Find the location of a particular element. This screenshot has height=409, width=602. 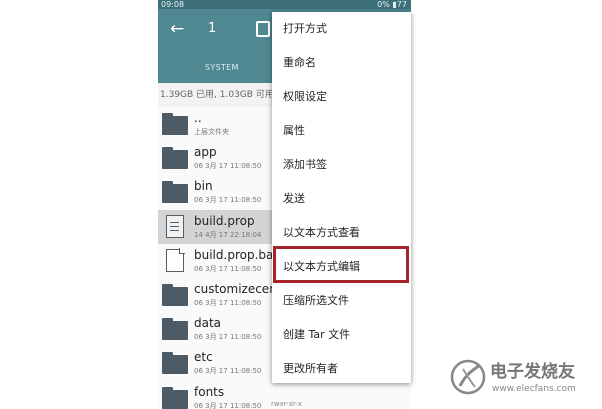

file-name: .. is located at coordinates (198, 118).